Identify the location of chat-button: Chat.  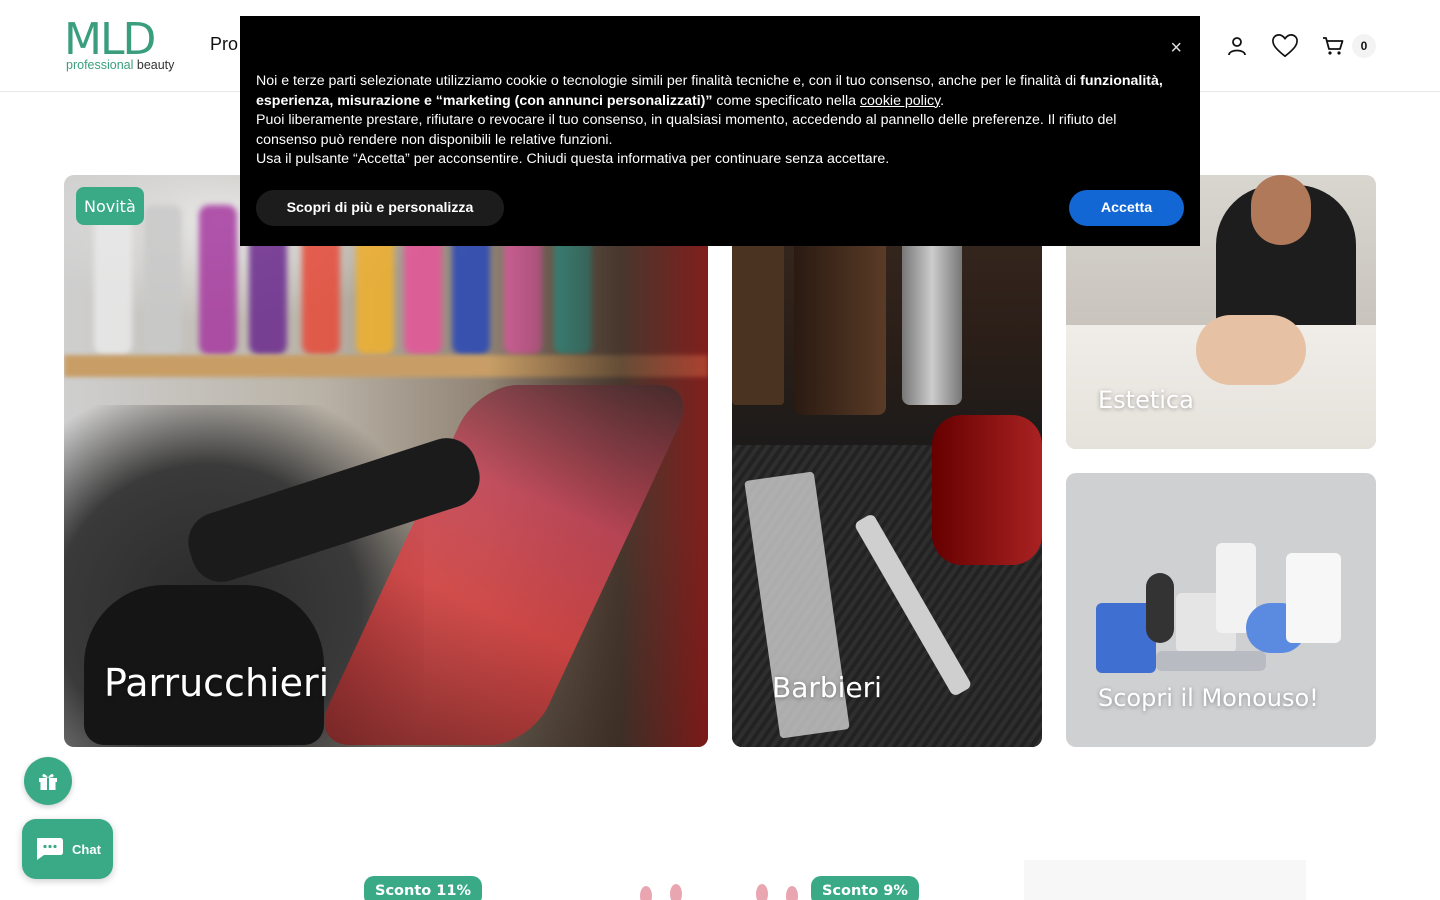
(67, 849).